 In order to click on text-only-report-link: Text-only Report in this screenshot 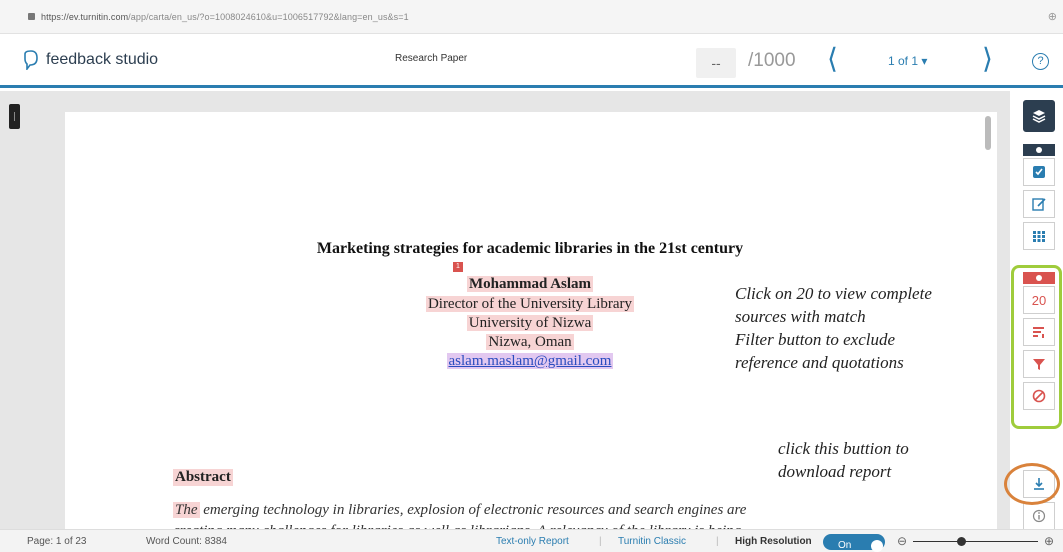, I will do `click(532, 541)`.